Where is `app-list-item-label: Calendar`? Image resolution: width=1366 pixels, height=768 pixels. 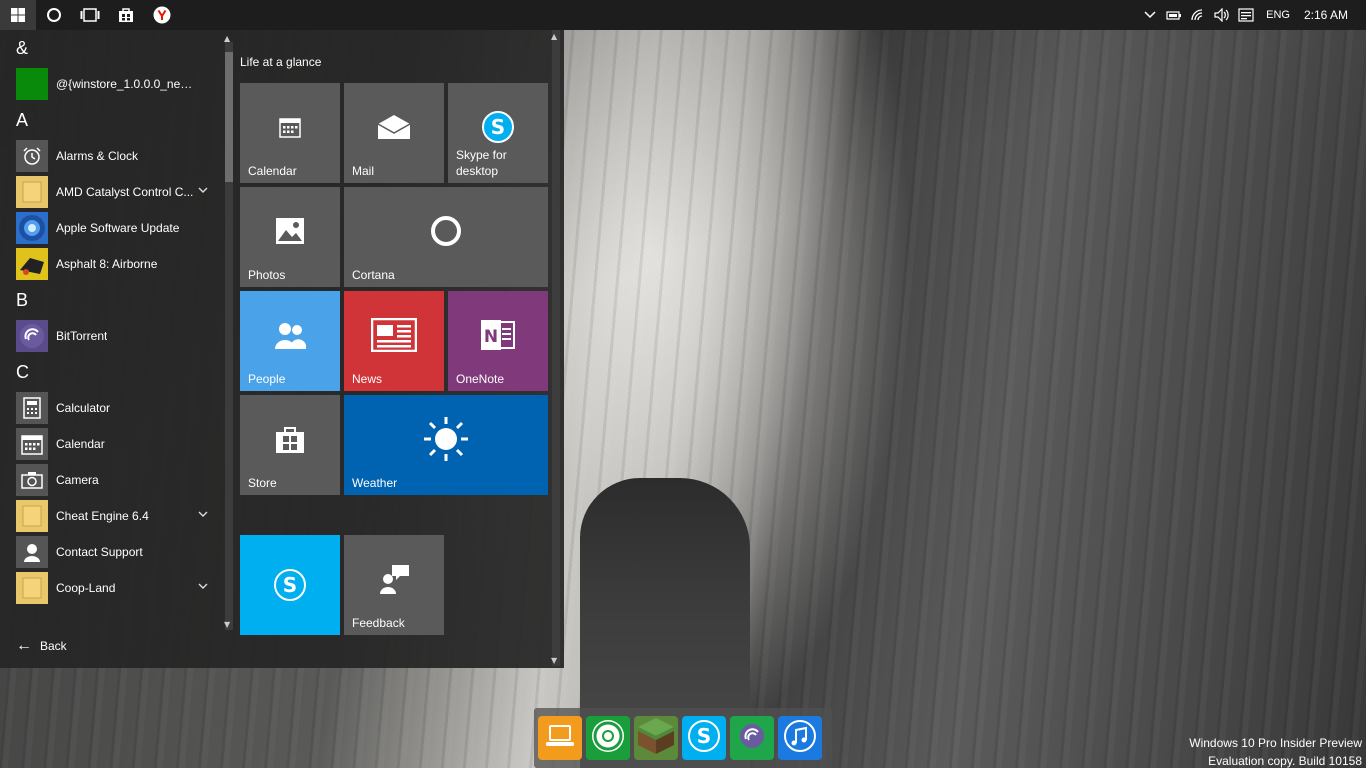 app-list-item-label: Calendar is located at coordinates (80, 444).